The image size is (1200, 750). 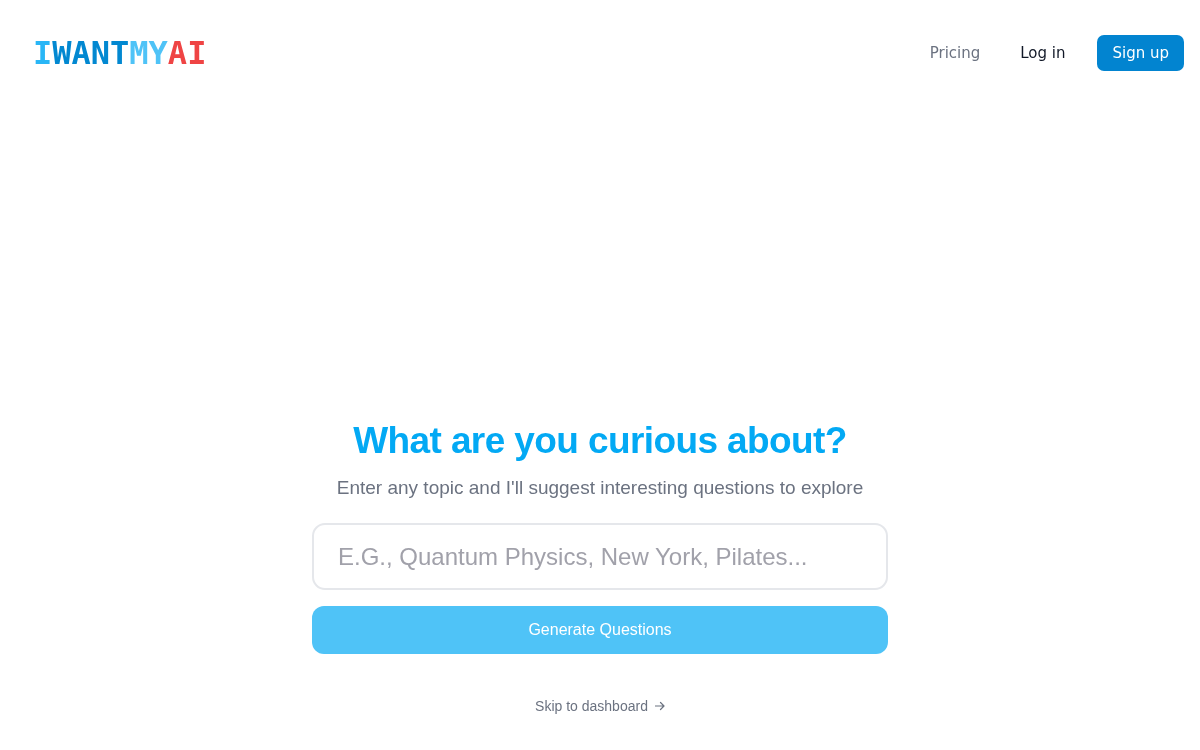 What do you see at coordinates (600, 488) in the screenshot?
I see `subheading: Enter any topic and I'll suggest interesting questions to explore` at bounding box center [600, 488].